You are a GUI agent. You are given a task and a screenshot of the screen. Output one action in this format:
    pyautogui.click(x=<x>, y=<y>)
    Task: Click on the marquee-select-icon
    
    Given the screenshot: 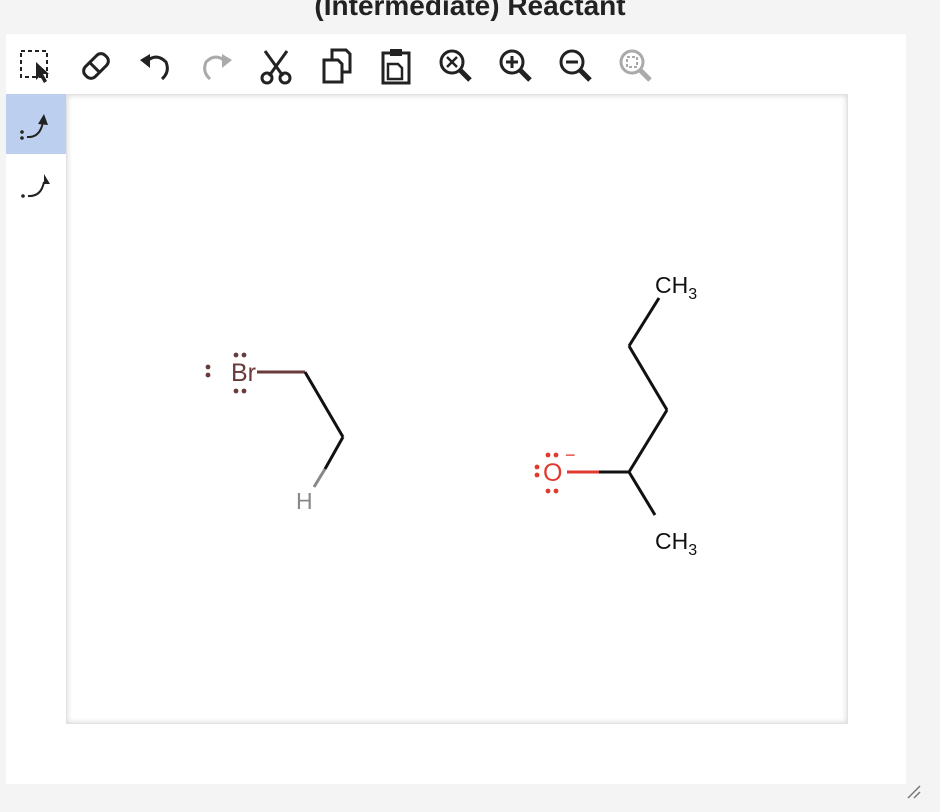 What is the action you would take?
    pyautogui.click(x=34, y=66)
    